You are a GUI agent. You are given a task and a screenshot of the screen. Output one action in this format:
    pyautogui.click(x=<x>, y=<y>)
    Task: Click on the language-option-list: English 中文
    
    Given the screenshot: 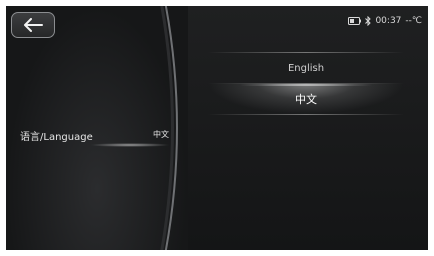 What is the action you would take?
    pyautogui.click(x=306, y=83)
    